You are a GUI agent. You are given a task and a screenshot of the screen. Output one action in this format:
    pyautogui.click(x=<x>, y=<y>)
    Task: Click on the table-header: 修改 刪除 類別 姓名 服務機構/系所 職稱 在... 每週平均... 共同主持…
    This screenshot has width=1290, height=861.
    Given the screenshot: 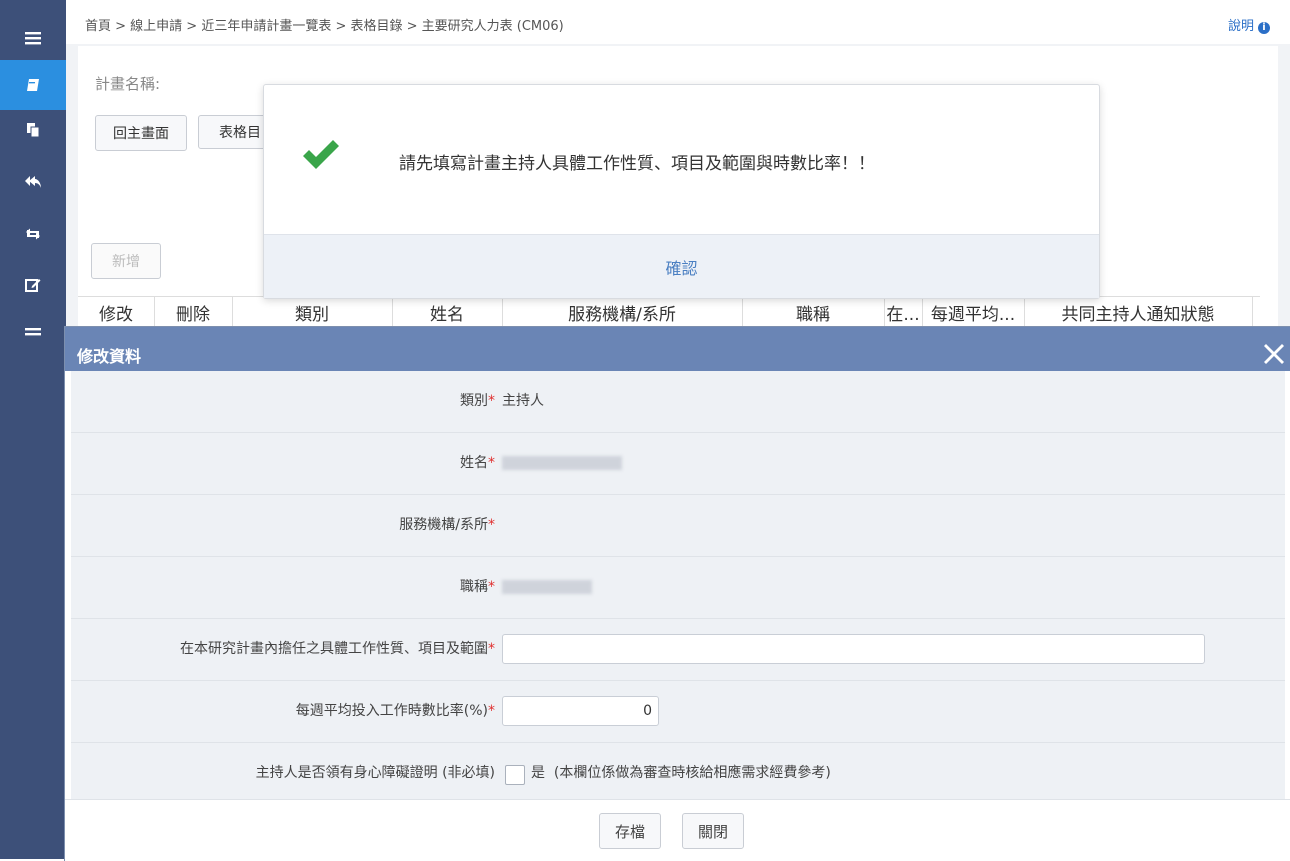 What is the action you would take?
    pyautogui.click(x=669, y=312)
    